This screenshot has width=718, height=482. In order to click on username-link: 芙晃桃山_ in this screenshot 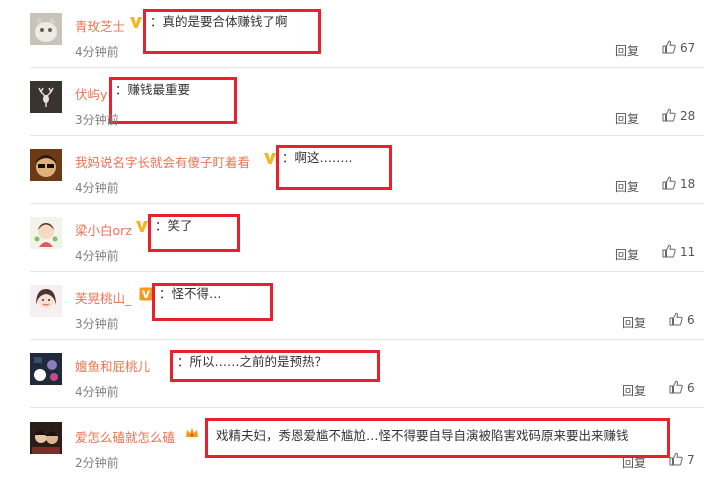, I will do `click(103, 297)`.